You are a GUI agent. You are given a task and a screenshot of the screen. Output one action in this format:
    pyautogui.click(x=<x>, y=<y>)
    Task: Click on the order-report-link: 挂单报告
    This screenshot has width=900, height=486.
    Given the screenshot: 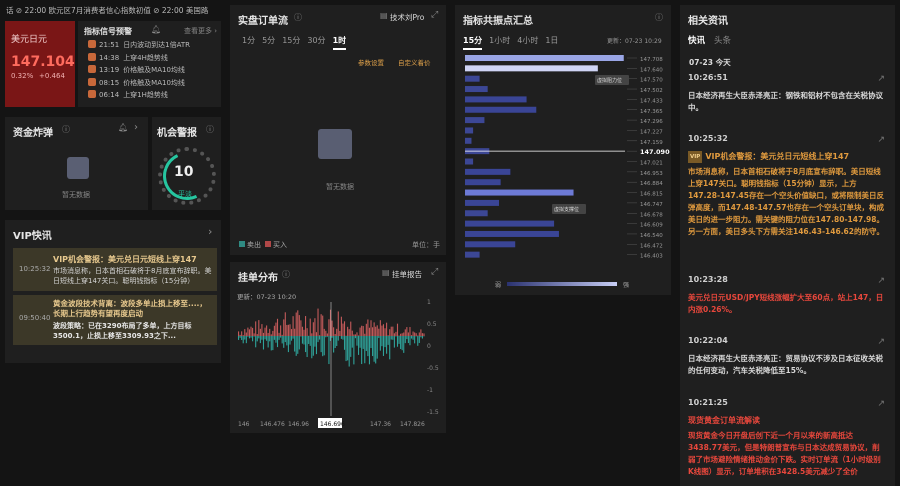 What is the action you would take?
    pyautogui.click(x=407, y=274)
    